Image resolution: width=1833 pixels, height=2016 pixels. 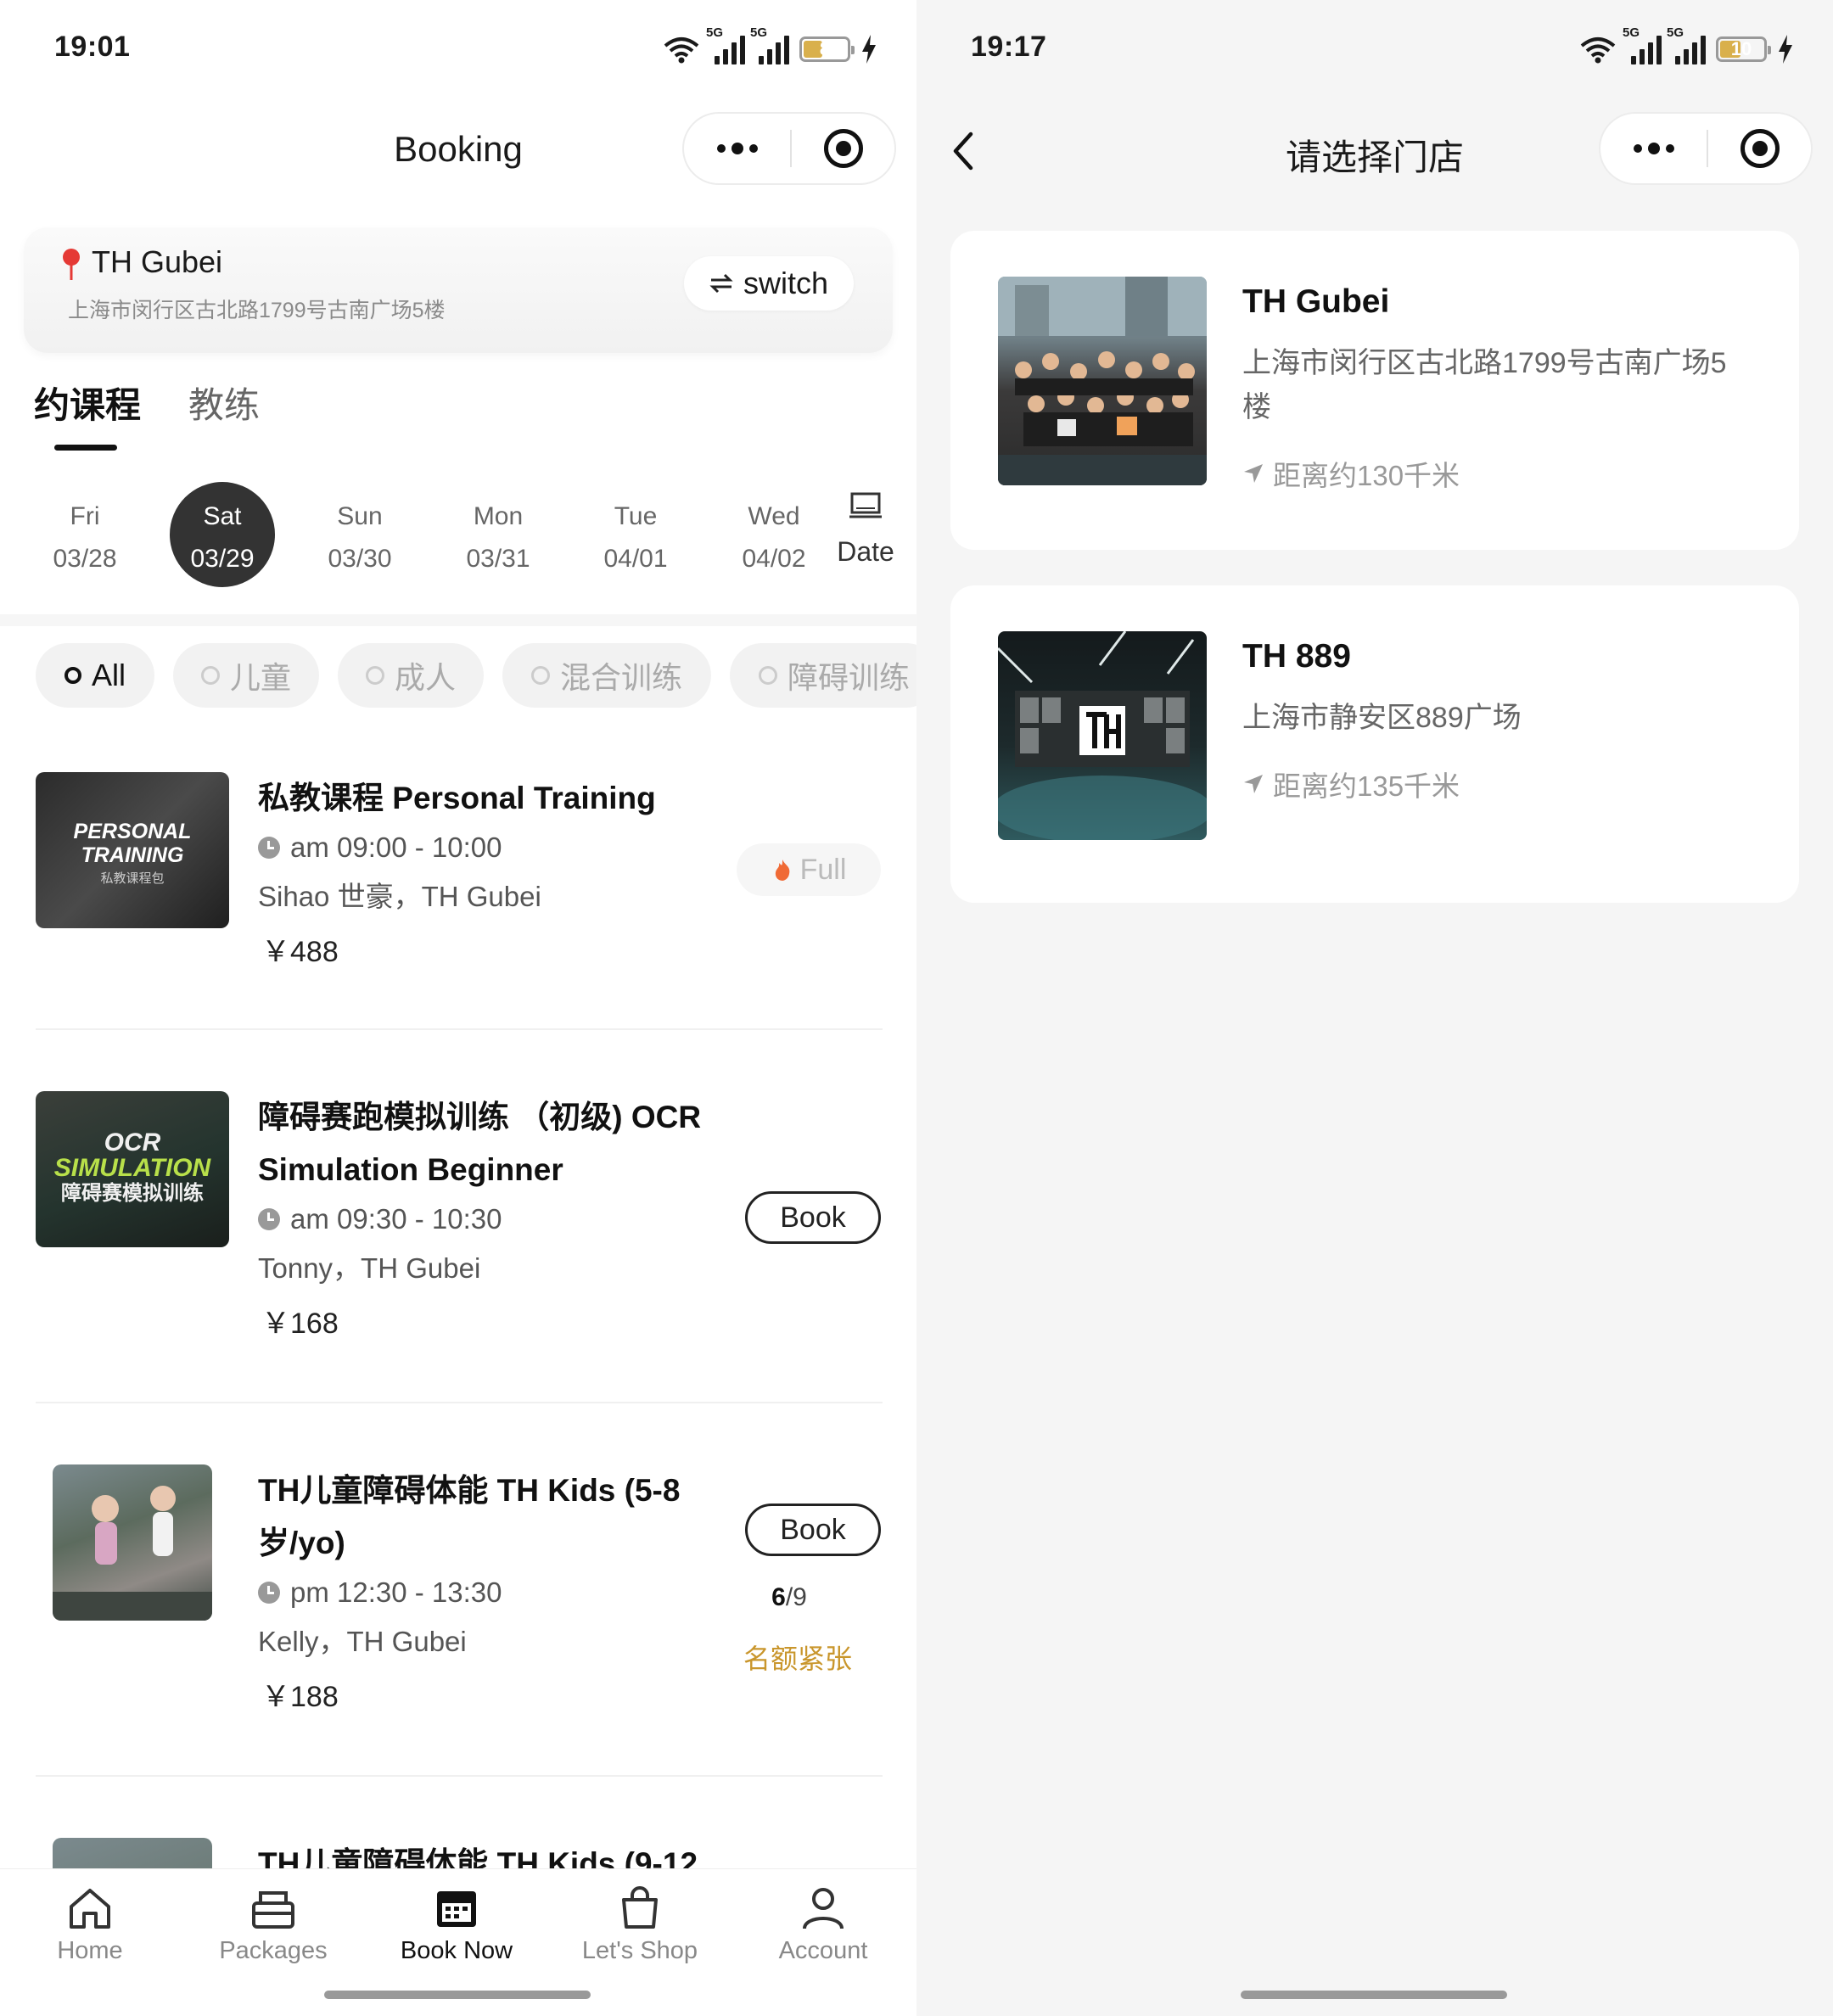 What do you see at coordinates (85, 448) in the screenshot?
I see `active-tab-indicator` at bounding box center [85, 448].